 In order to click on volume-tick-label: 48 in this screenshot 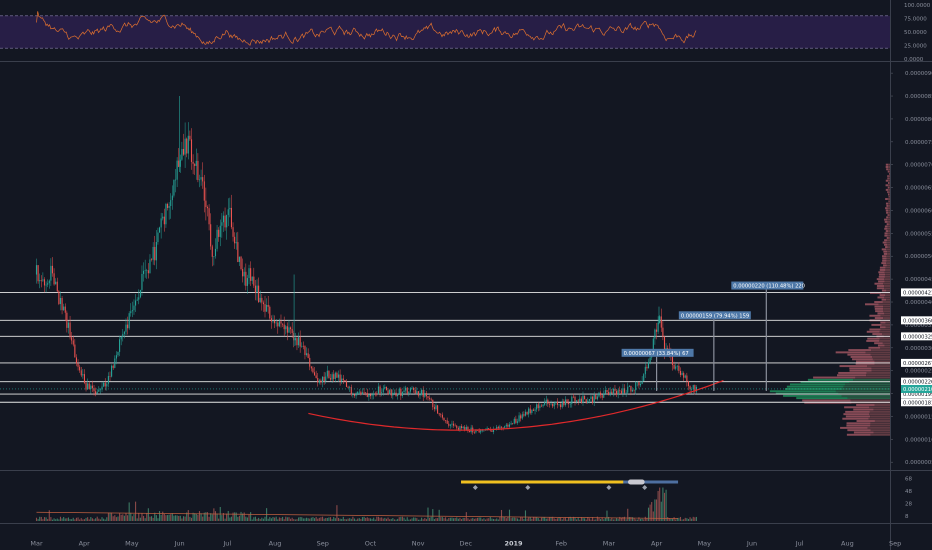, I will do `click(908, 492)`.